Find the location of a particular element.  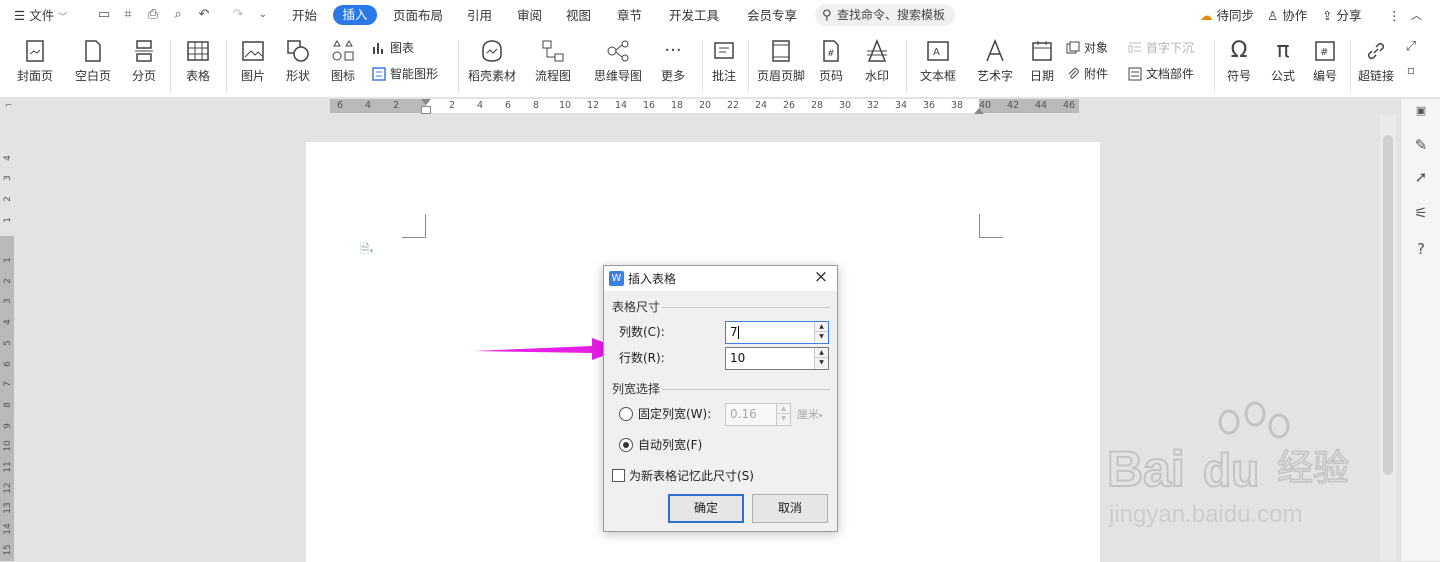

page-number-button: # 页码 is located at coordinates (831, 65).